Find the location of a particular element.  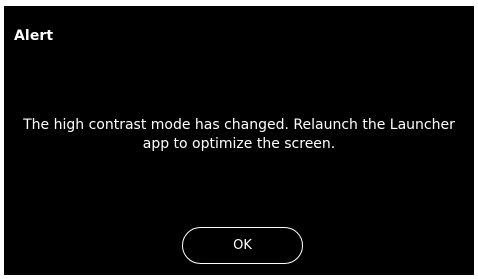

ok-button: OK is located at coordinates (242, 245).